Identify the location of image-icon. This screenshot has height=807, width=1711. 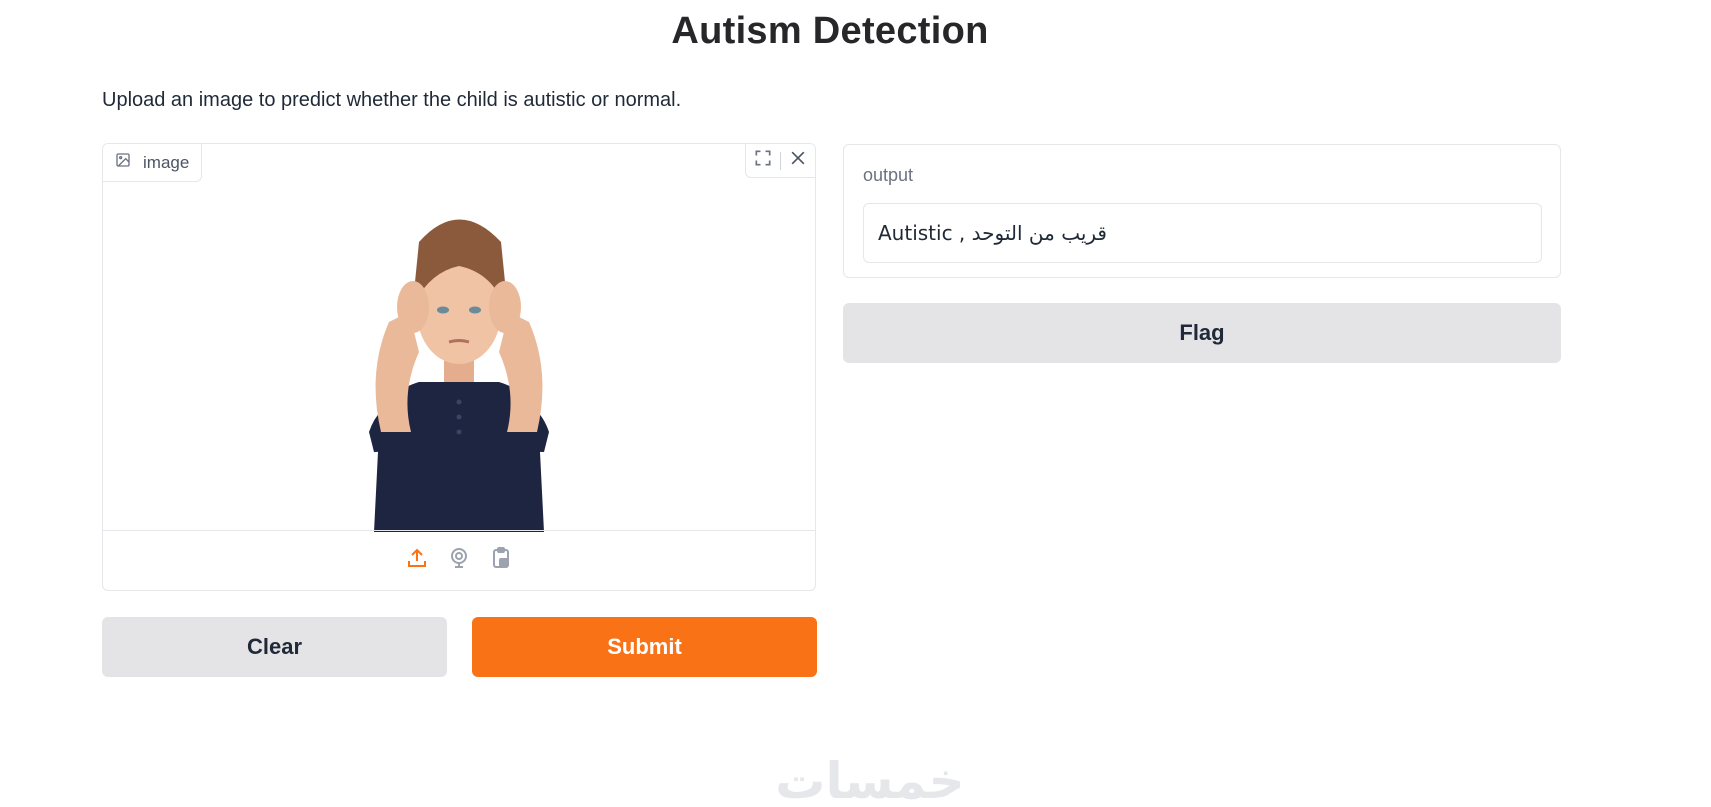
(123, 162).